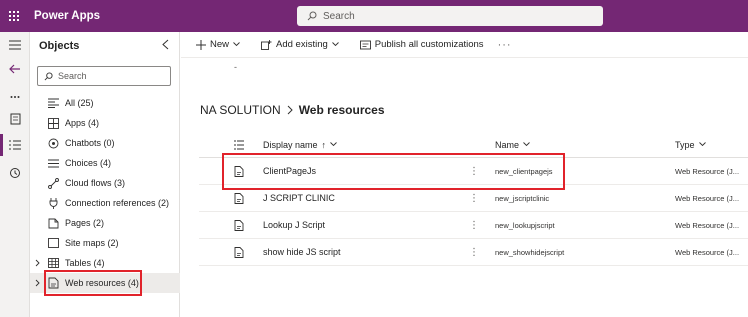  I want to click on object-item-label: Web resources (4), so click(102, 283).